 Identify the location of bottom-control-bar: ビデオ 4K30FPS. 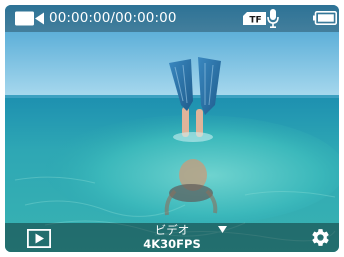
(172, 237).